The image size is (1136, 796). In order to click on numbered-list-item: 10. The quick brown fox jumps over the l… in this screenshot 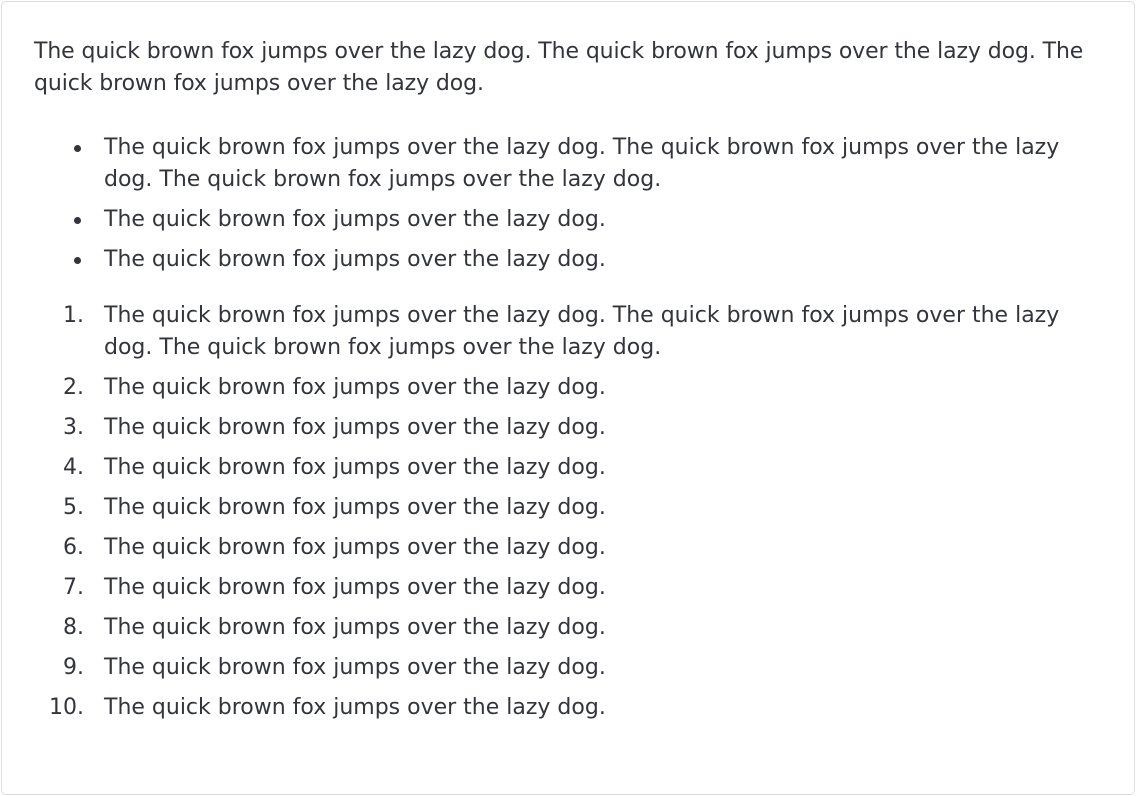, I will do `click(568, 708)`.